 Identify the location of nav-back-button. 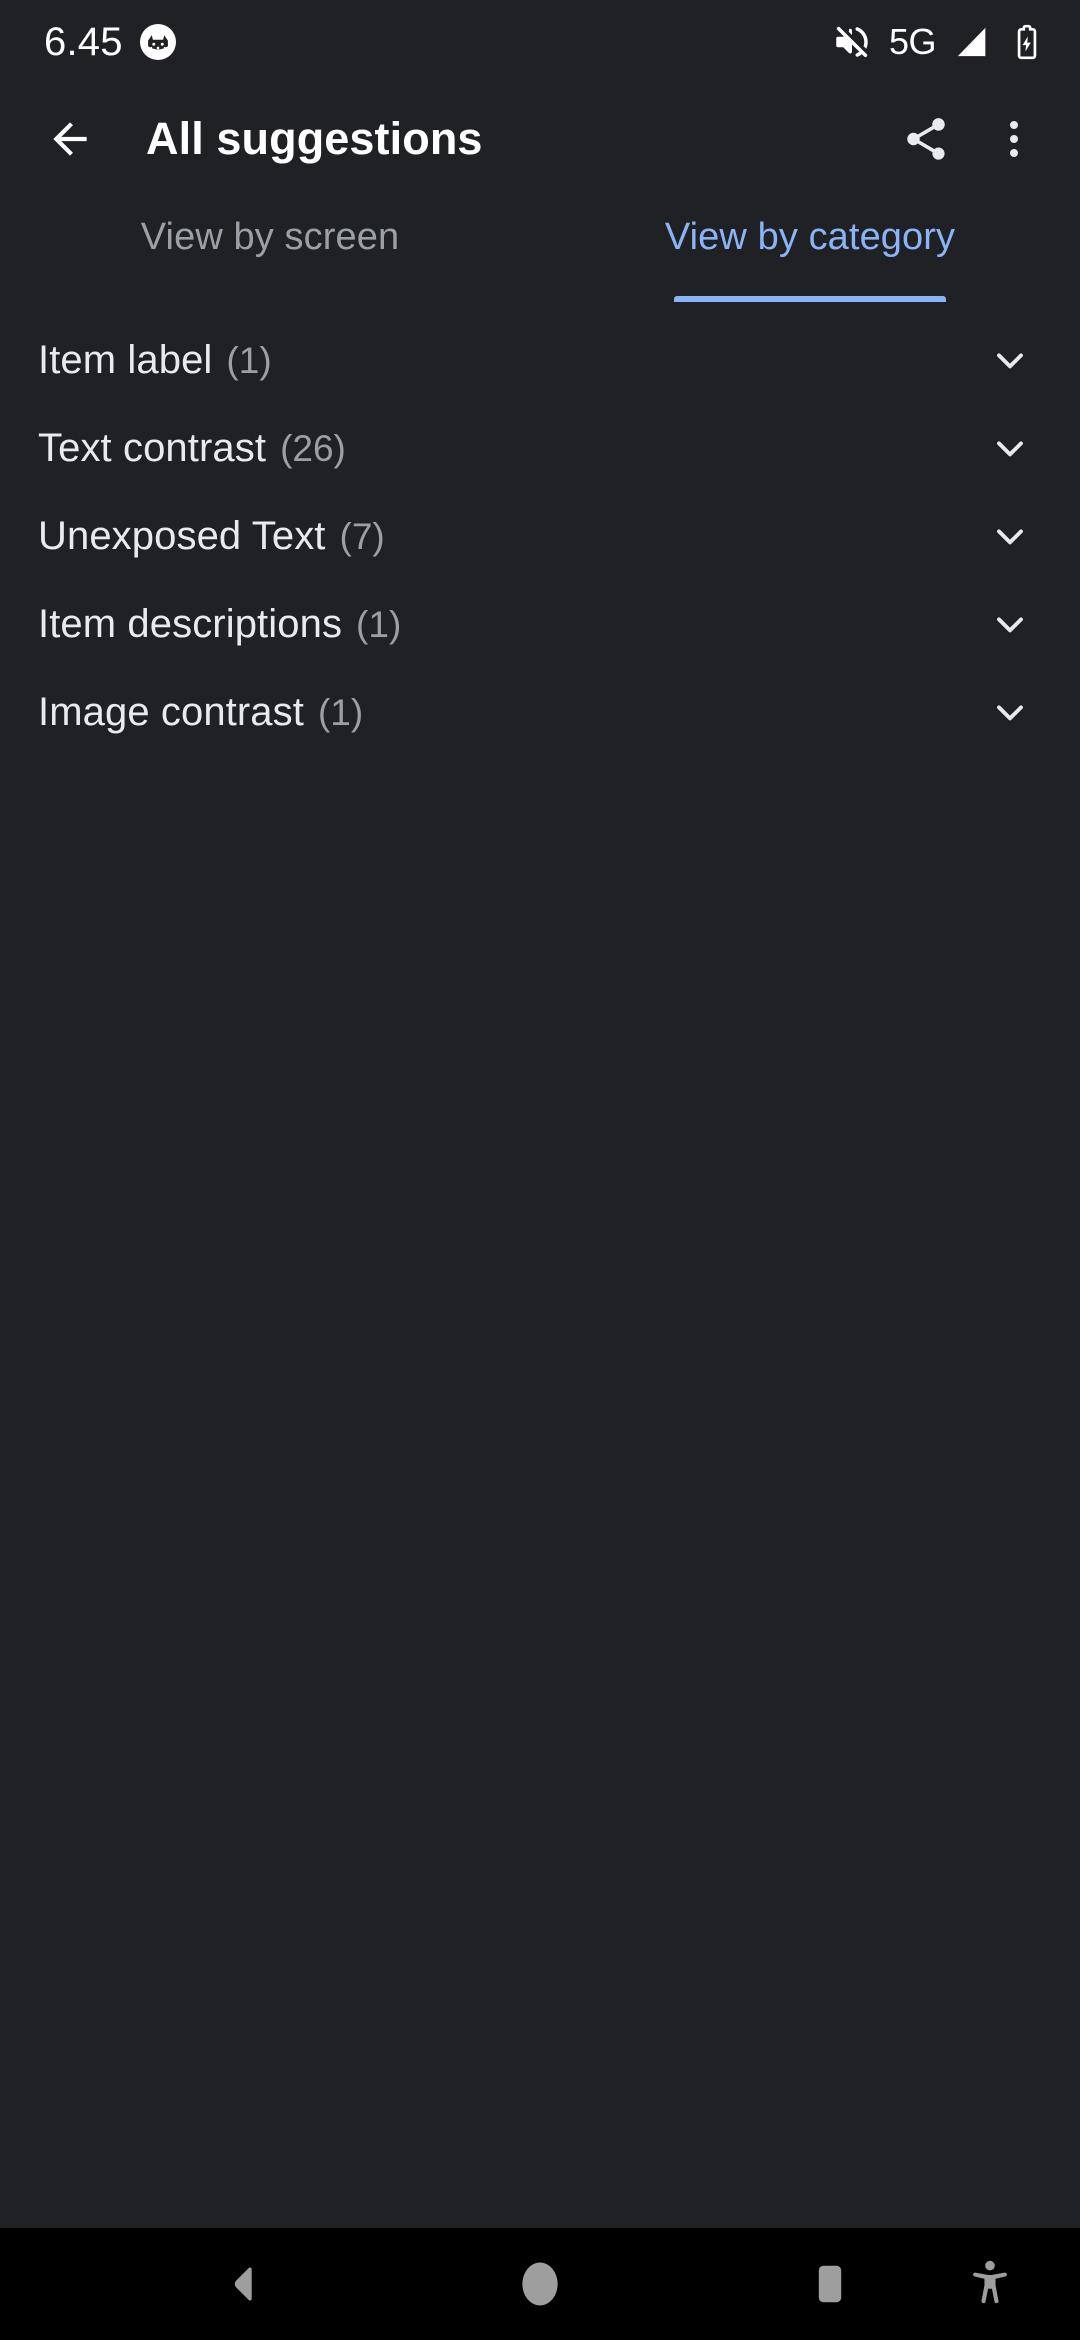
(245, 2284).